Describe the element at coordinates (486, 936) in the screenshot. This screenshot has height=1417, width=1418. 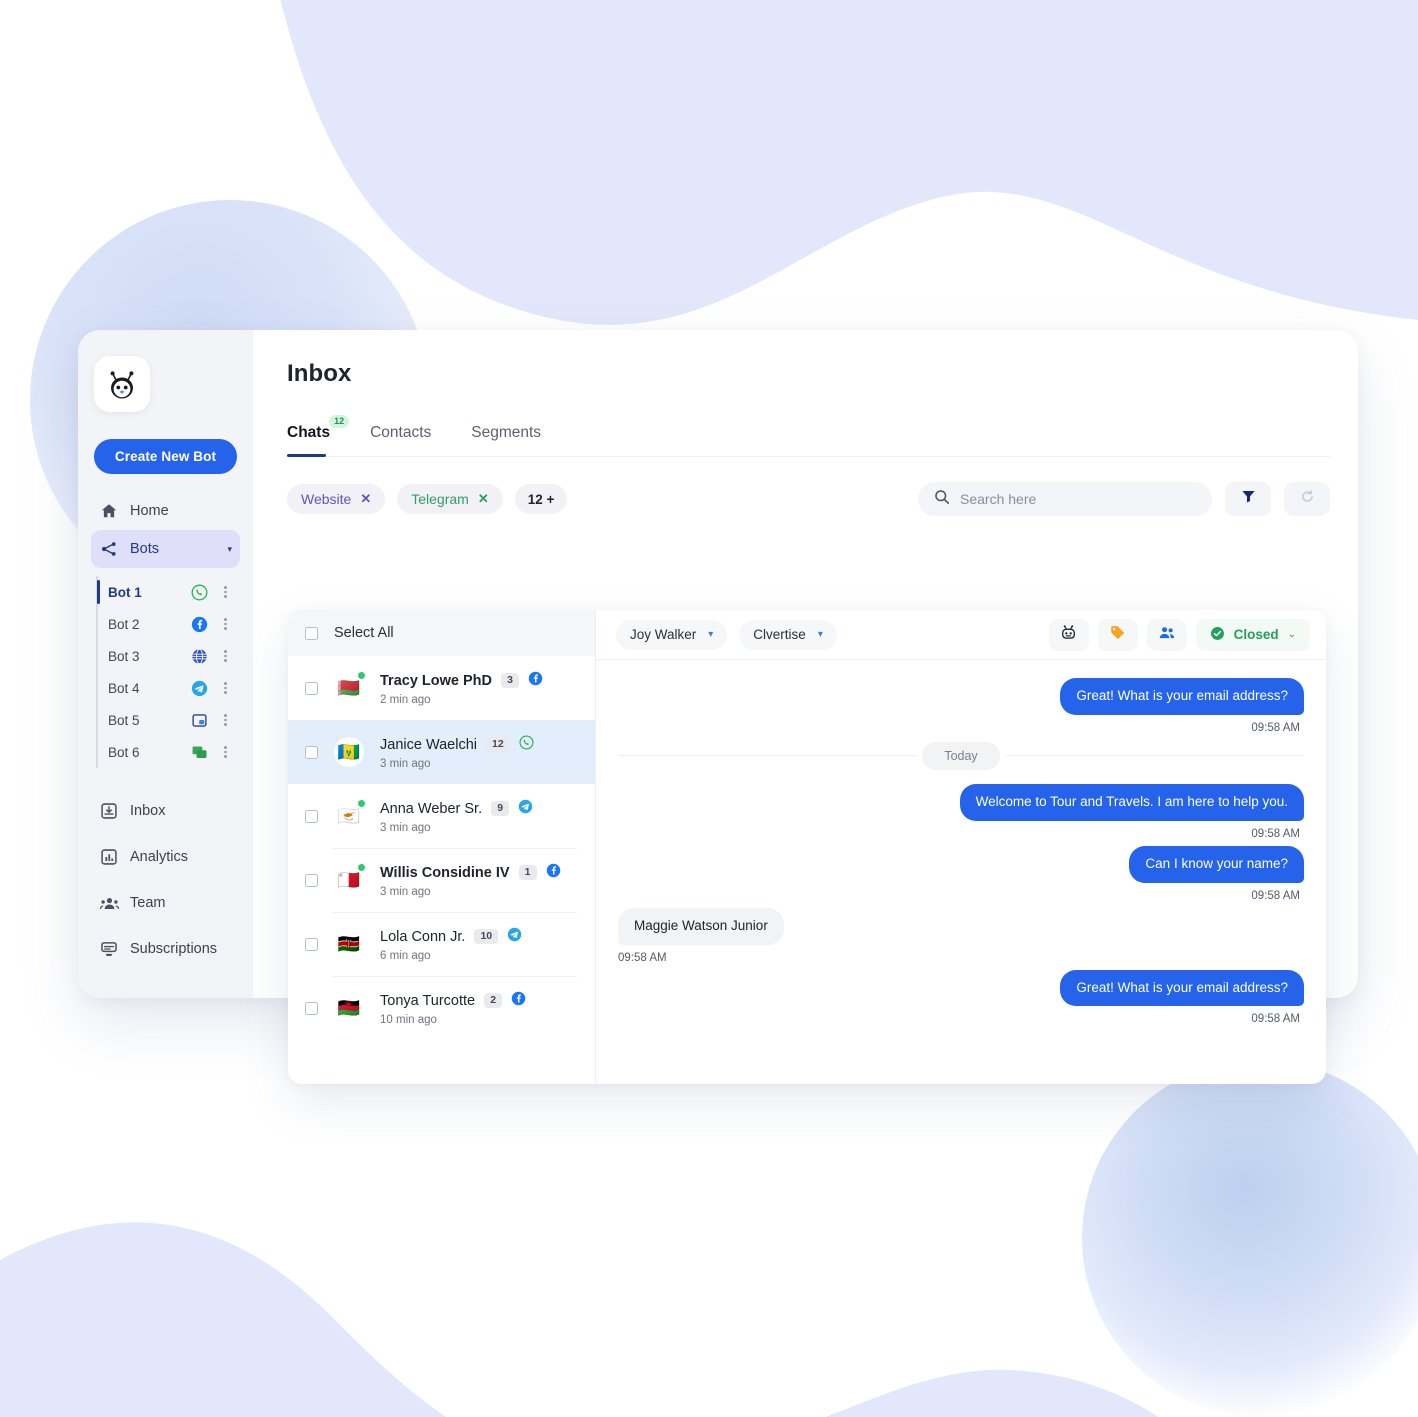
I see `unread-badge: 10` at that location.